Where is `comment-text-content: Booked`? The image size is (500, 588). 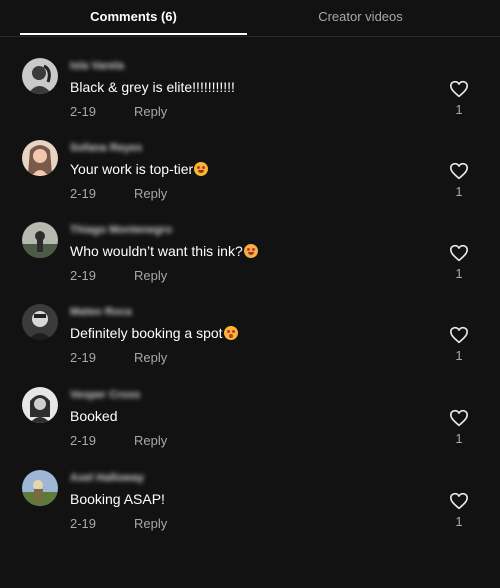 comment-text-content: Booked is located at coordinates (94, 416).